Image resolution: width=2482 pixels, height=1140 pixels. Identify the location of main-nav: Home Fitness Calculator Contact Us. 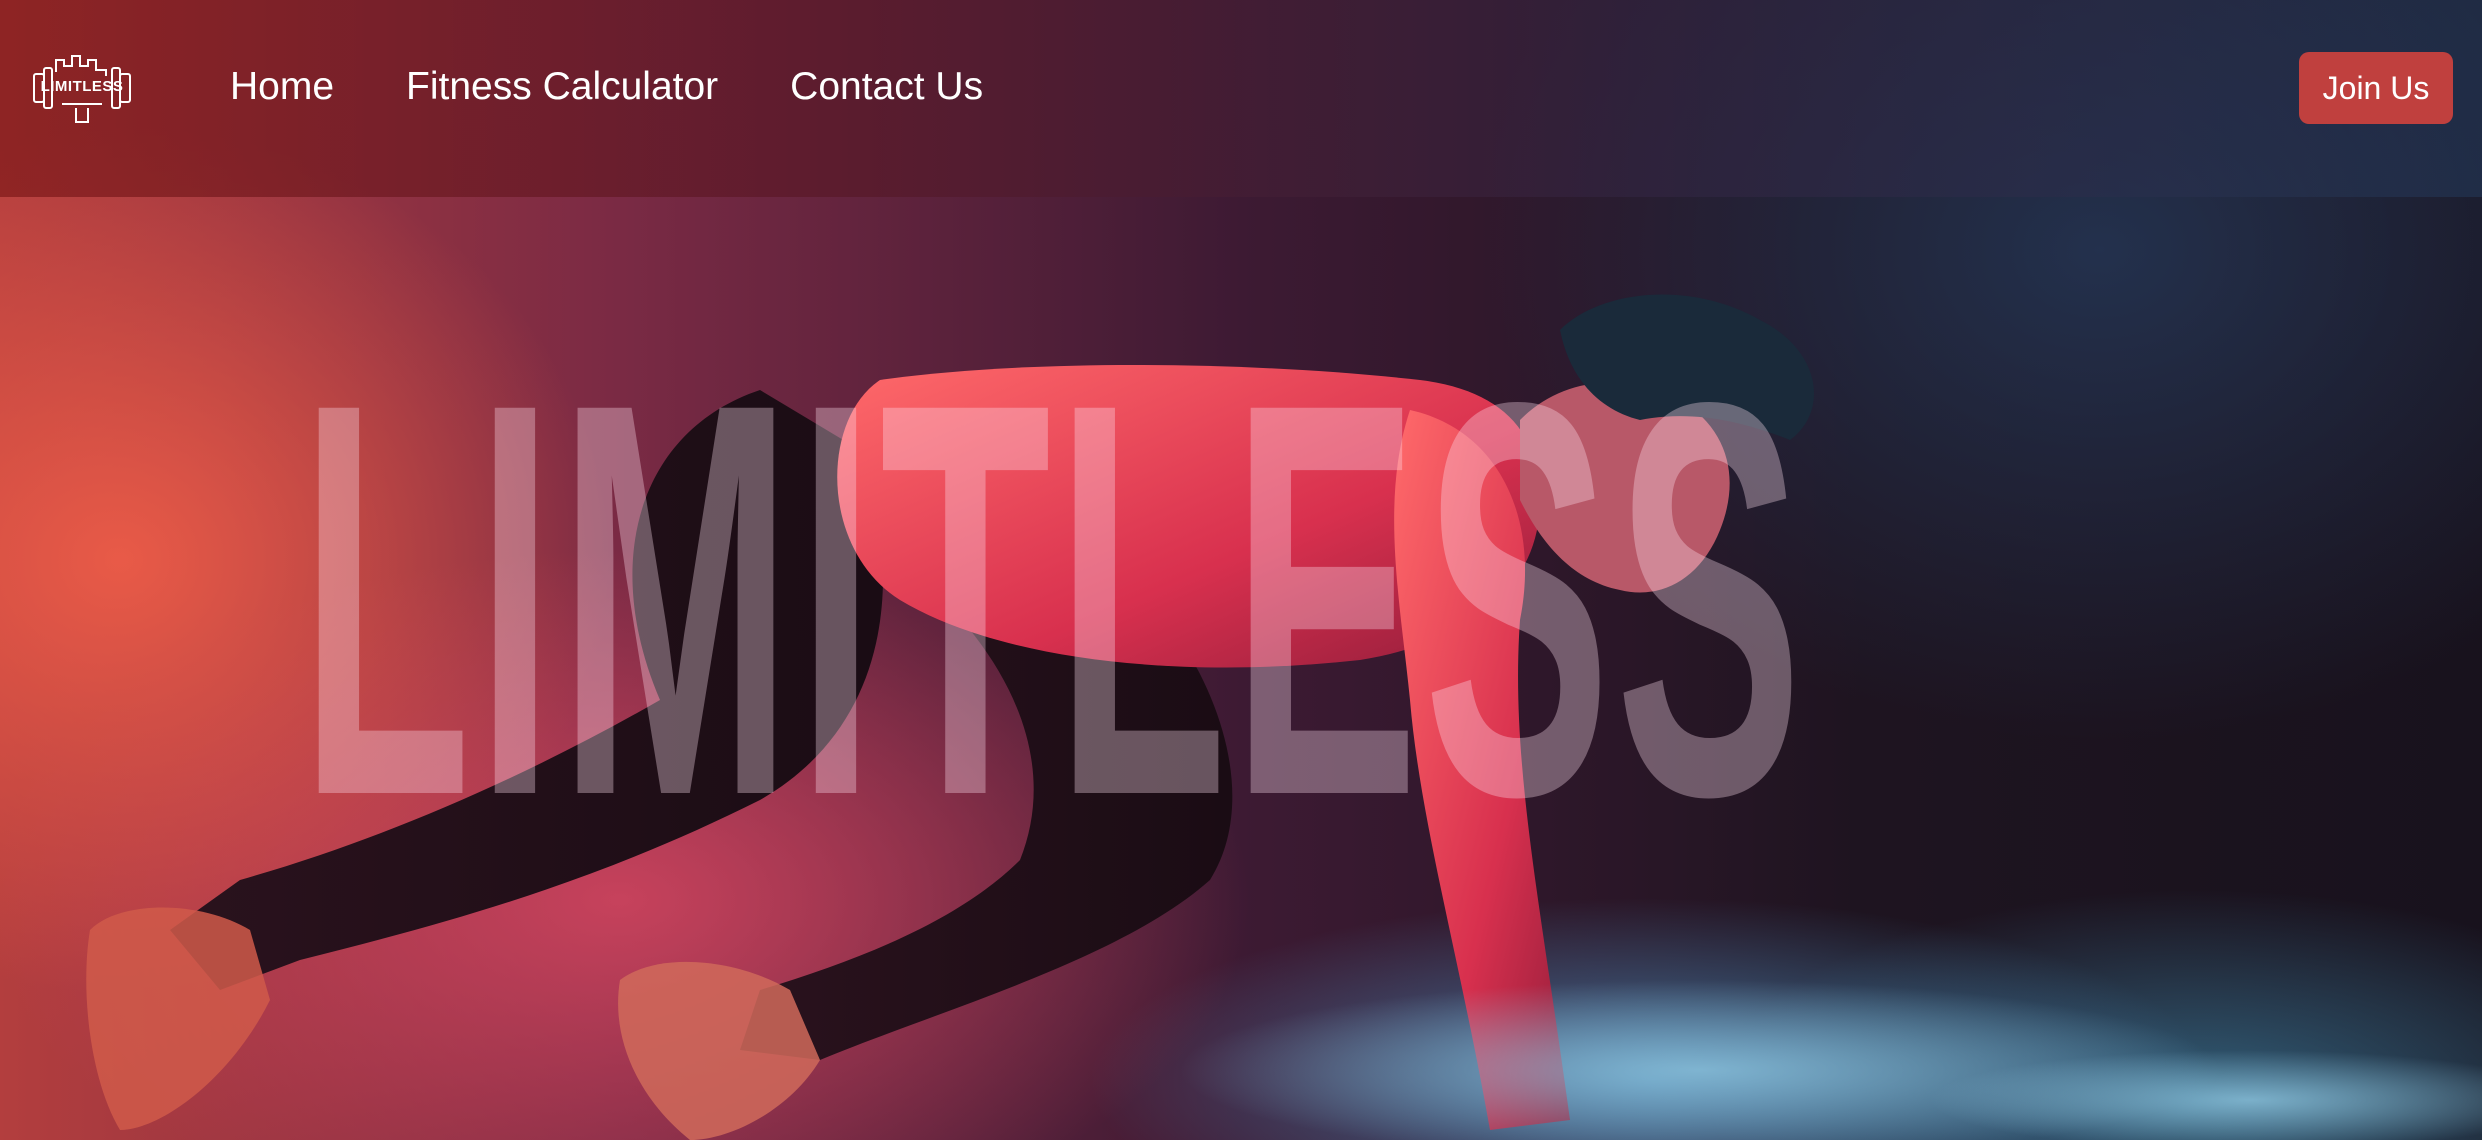
(606, 87).